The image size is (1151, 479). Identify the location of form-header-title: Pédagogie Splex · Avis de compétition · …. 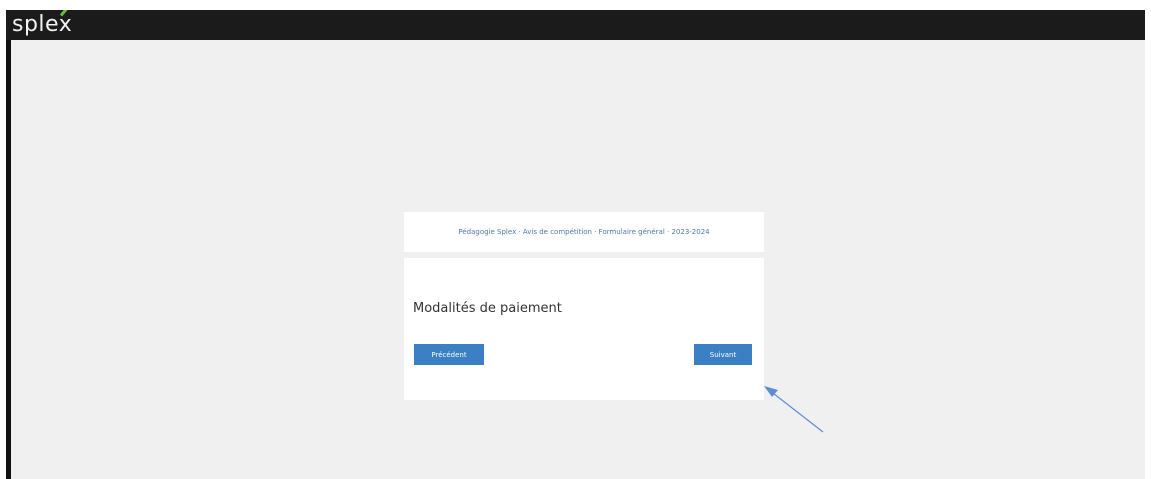
(584, 232).